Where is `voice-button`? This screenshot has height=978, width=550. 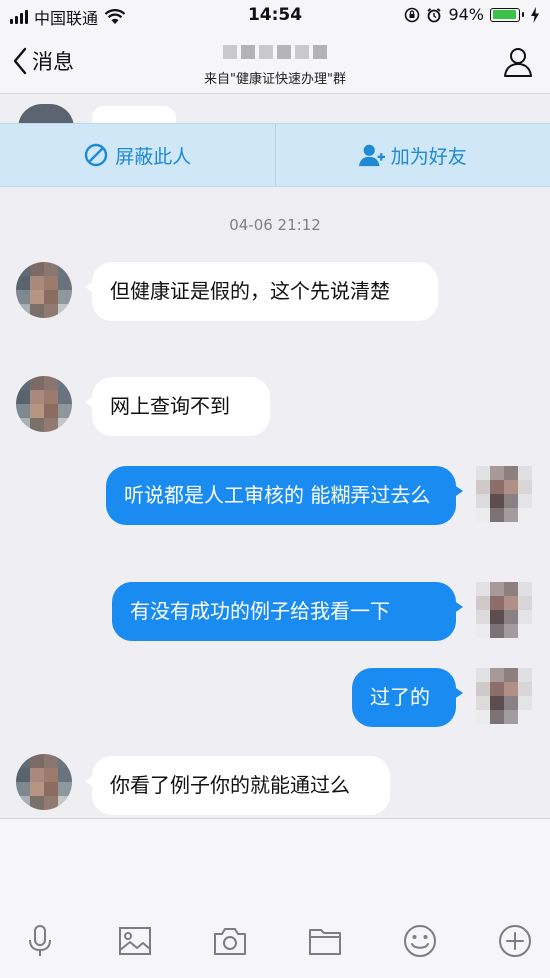 voice-button is located at coordinates (40, 941).